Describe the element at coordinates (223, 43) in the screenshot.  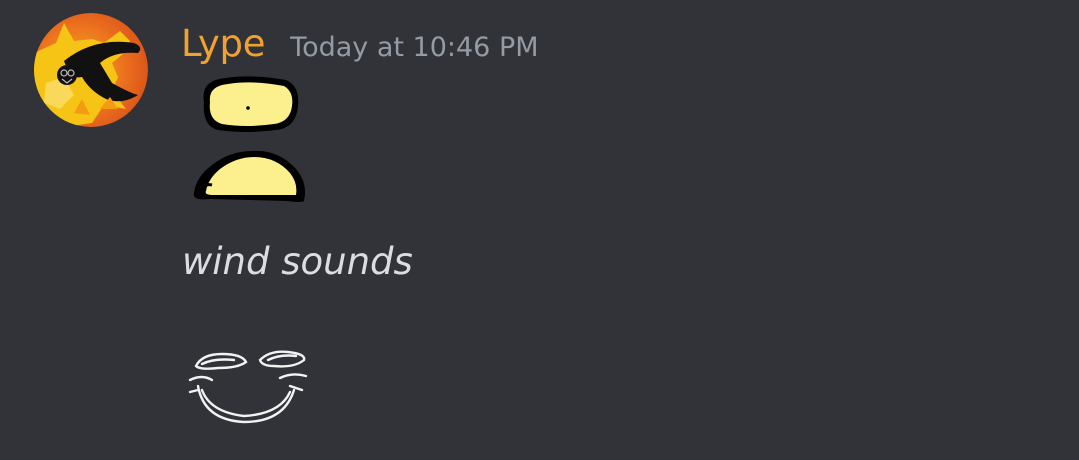
I see `username: Lype` at that location.